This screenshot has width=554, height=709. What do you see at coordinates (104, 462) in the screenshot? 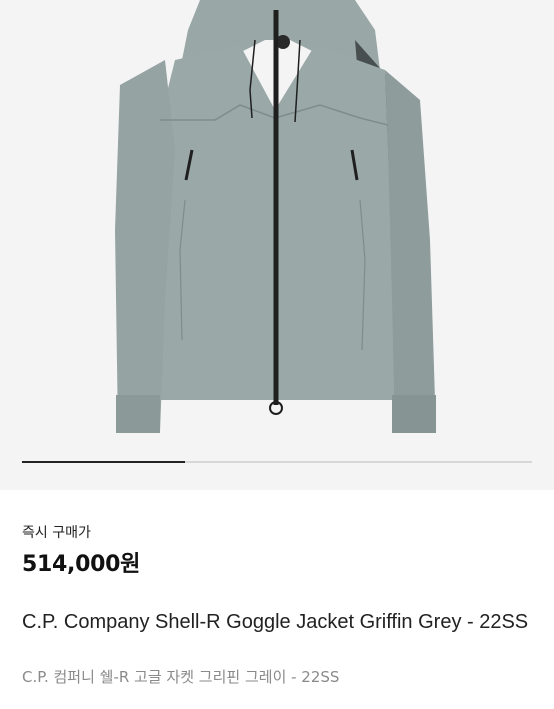
I see `carousel-progress-fill` at bounding box center [104, 462].